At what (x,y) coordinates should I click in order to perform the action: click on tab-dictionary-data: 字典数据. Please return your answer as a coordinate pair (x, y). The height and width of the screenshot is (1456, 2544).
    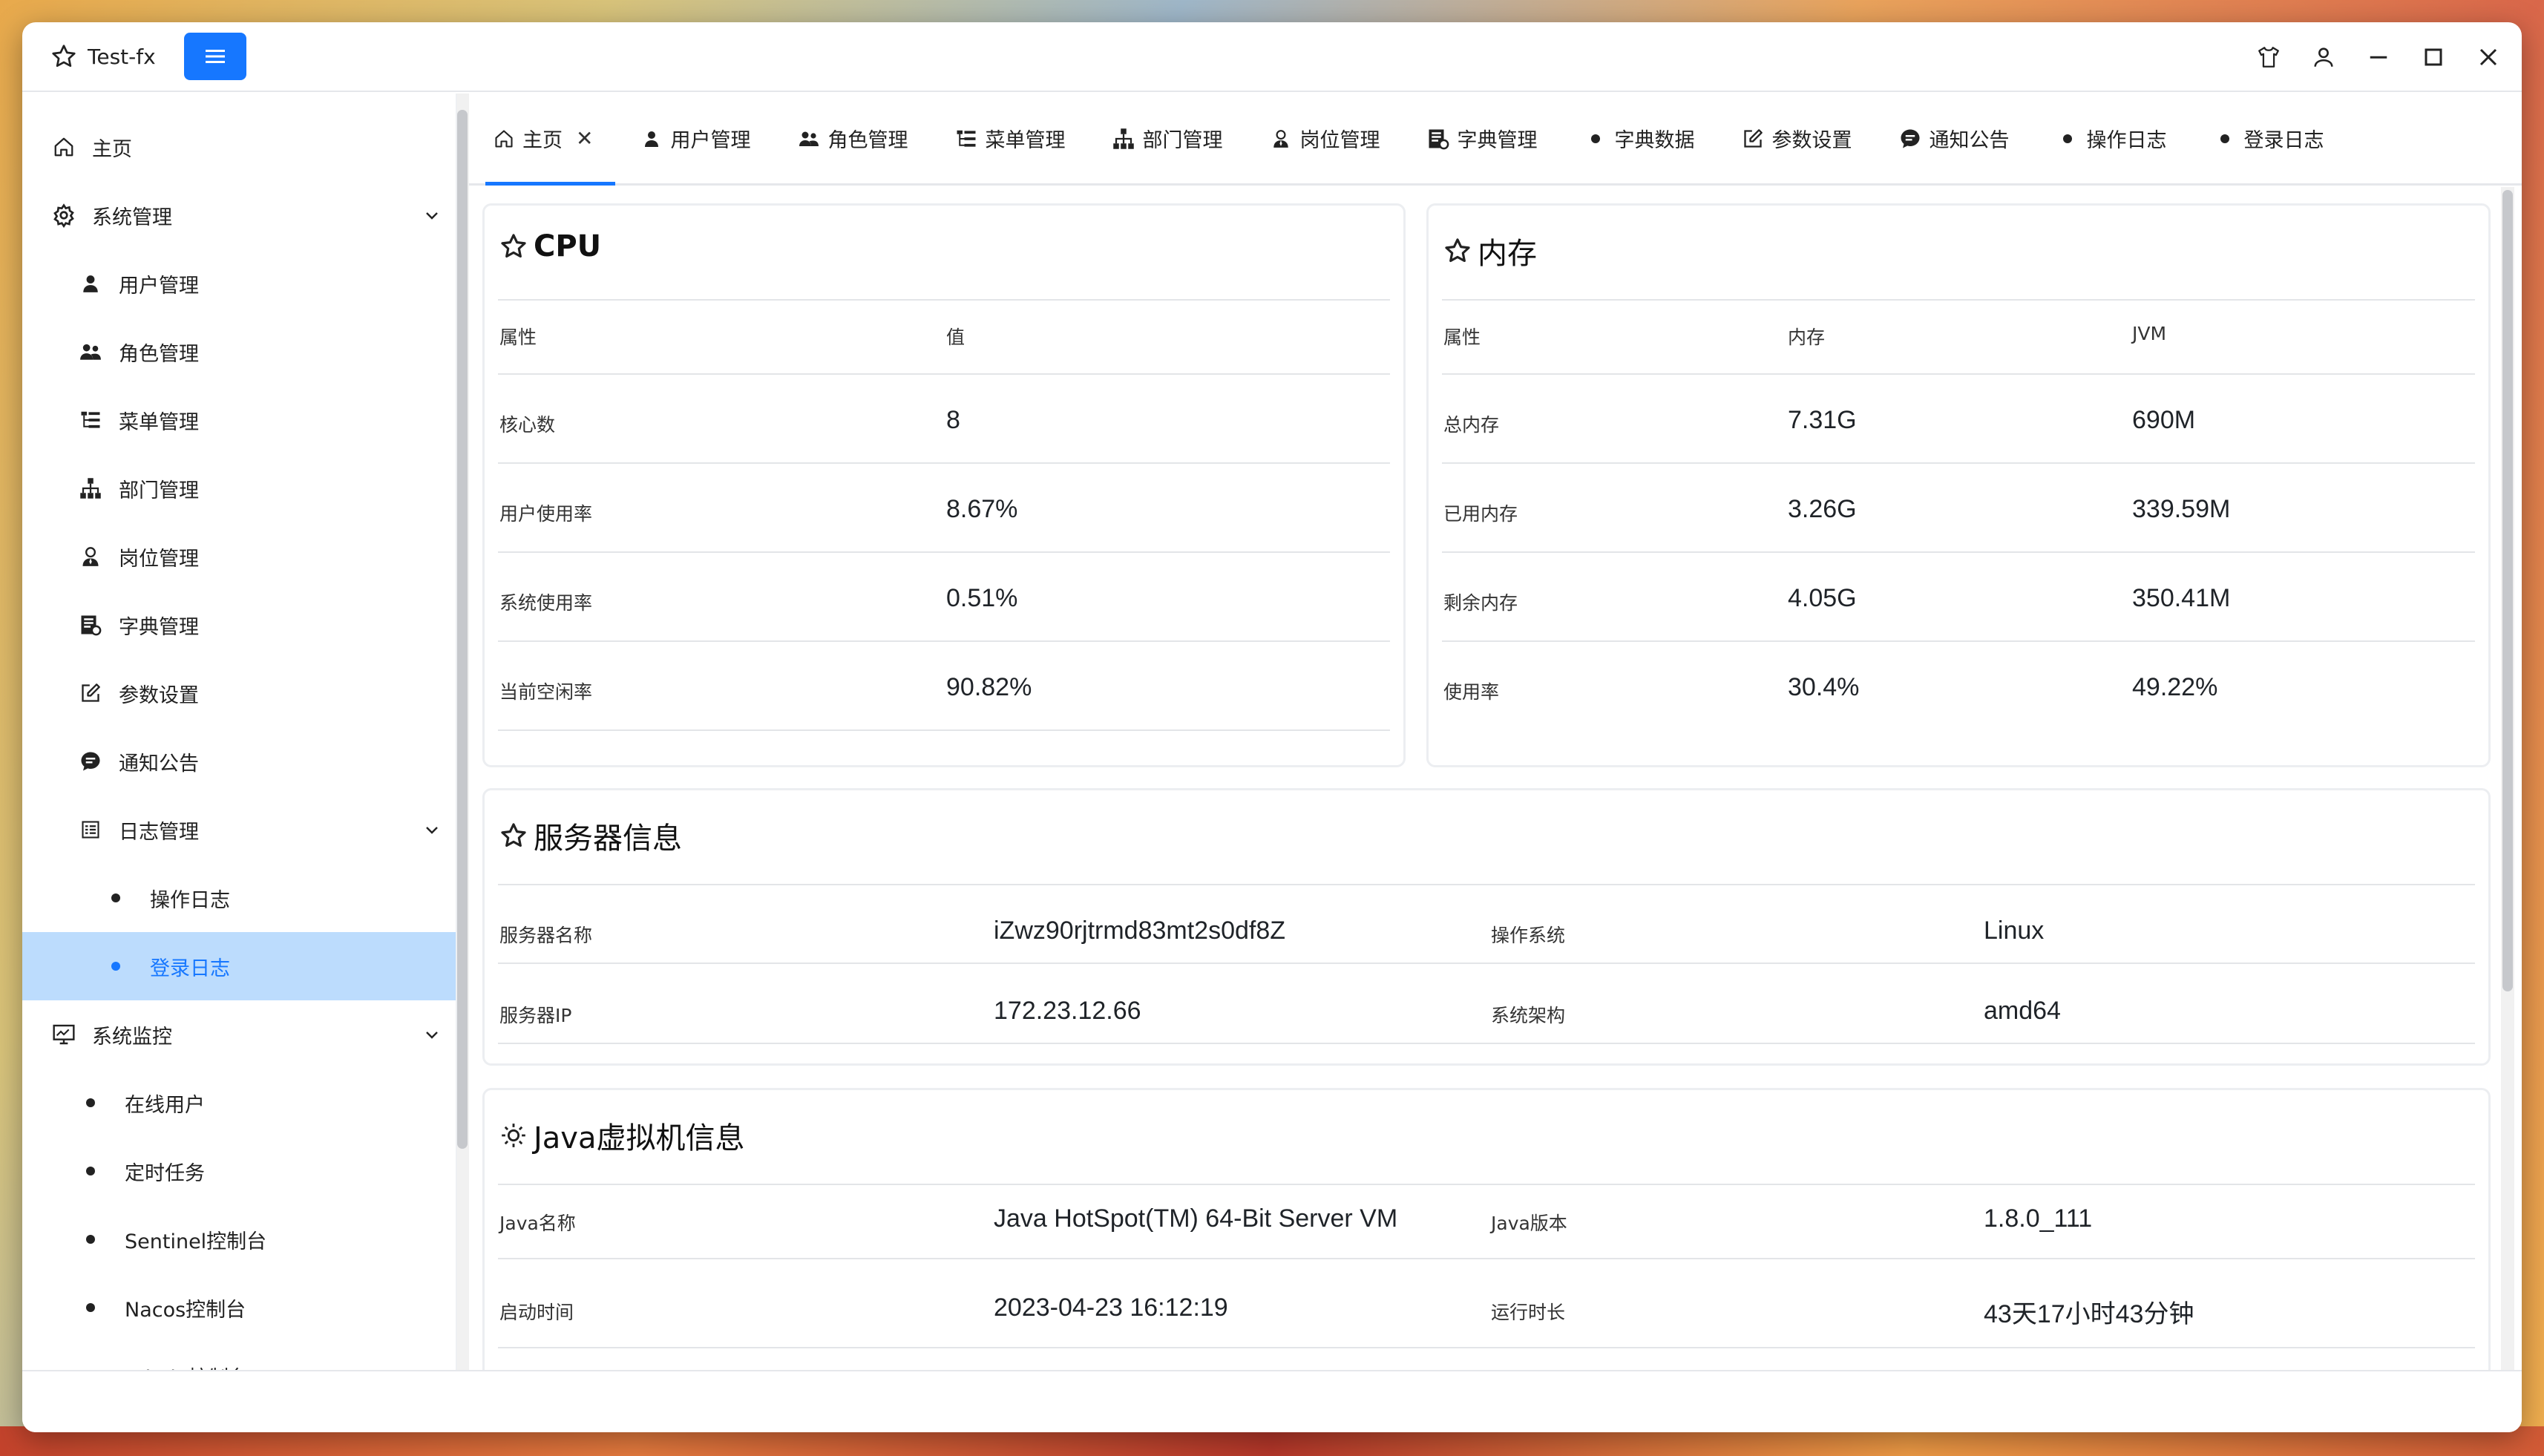
    Looking at the image, I should click on (1651, 138).